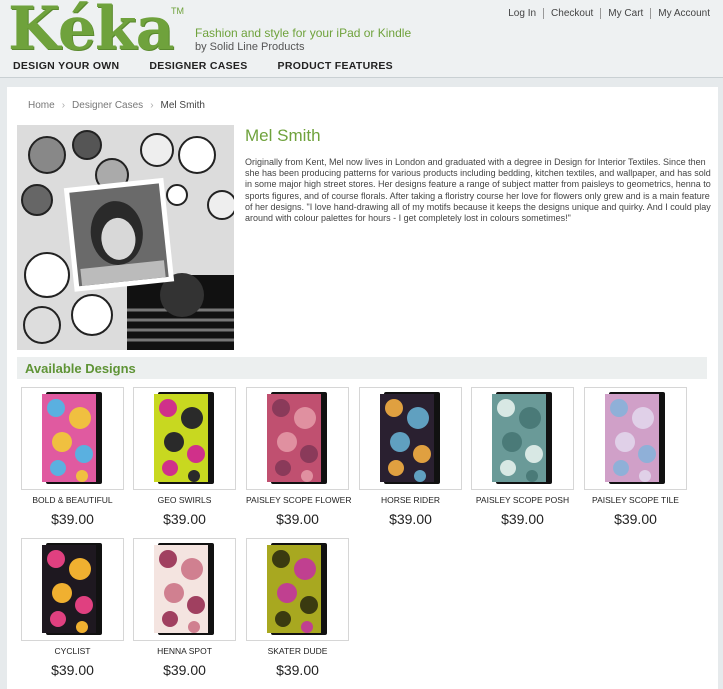 This screenshot has width=723, height=689. Describe the element at coordinates (72, 651) in the screenshot. I see `product-name: CYCLIST` at that location.